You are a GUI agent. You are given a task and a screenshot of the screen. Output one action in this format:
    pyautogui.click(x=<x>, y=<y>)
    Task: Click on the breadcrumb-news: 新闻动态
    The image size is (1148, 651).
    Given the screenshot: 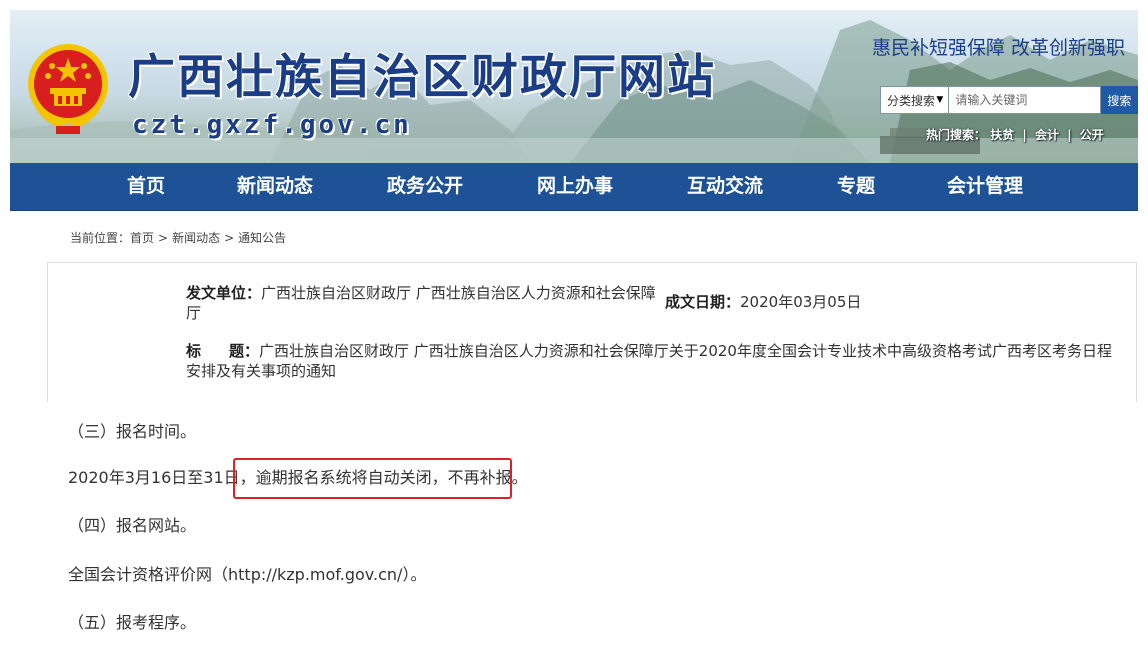 What is the action you would take?
    pyautogui.click(x=196, y=238)
    